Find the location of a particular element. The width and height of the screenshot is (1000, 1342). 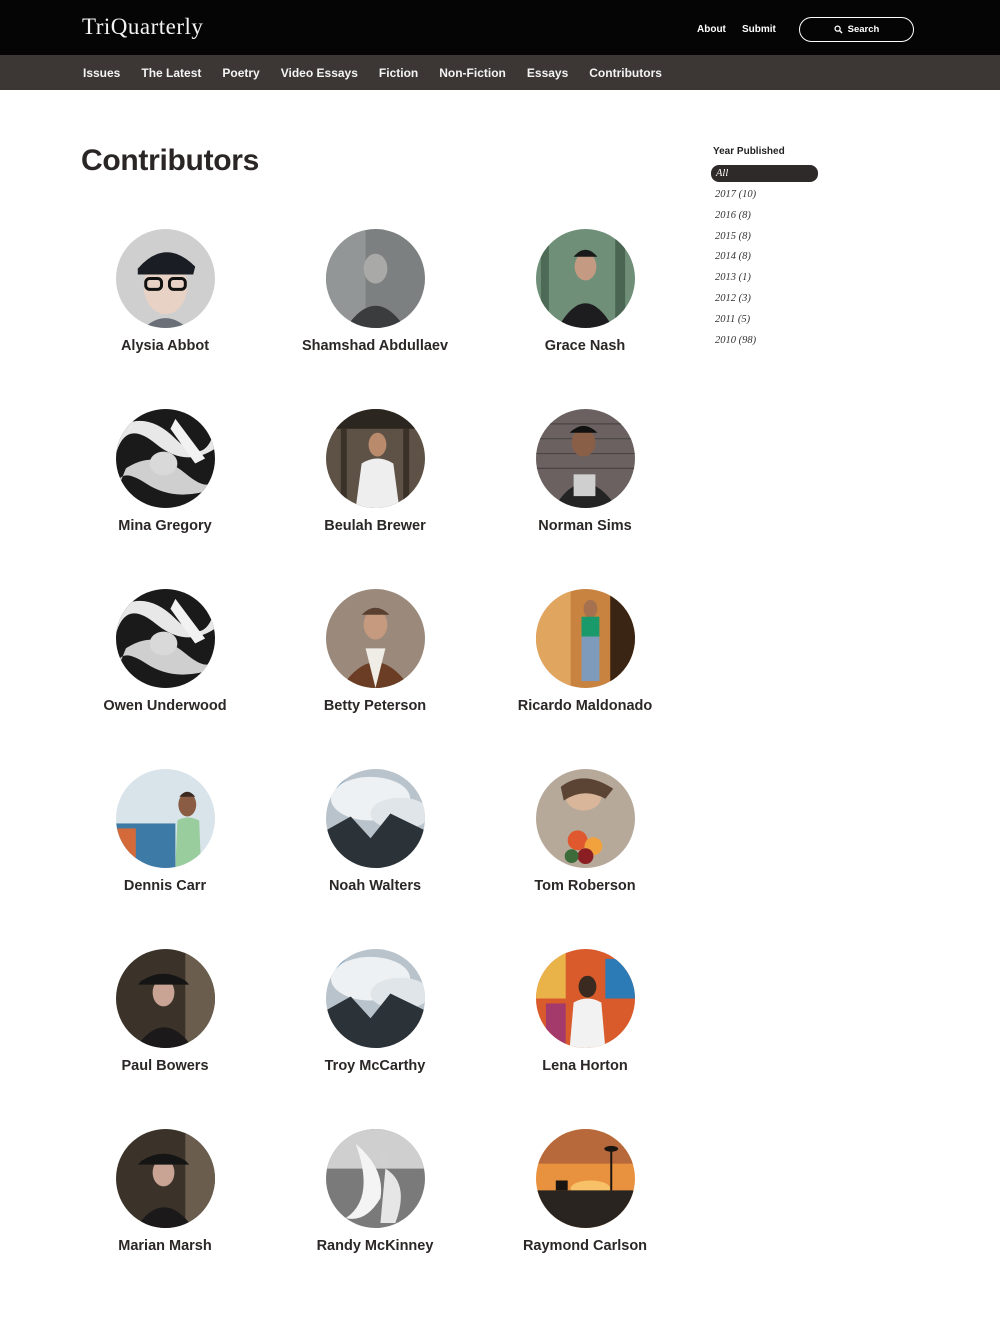

contributor-name: Alysia Abbot is located at coordinates (165, 346).